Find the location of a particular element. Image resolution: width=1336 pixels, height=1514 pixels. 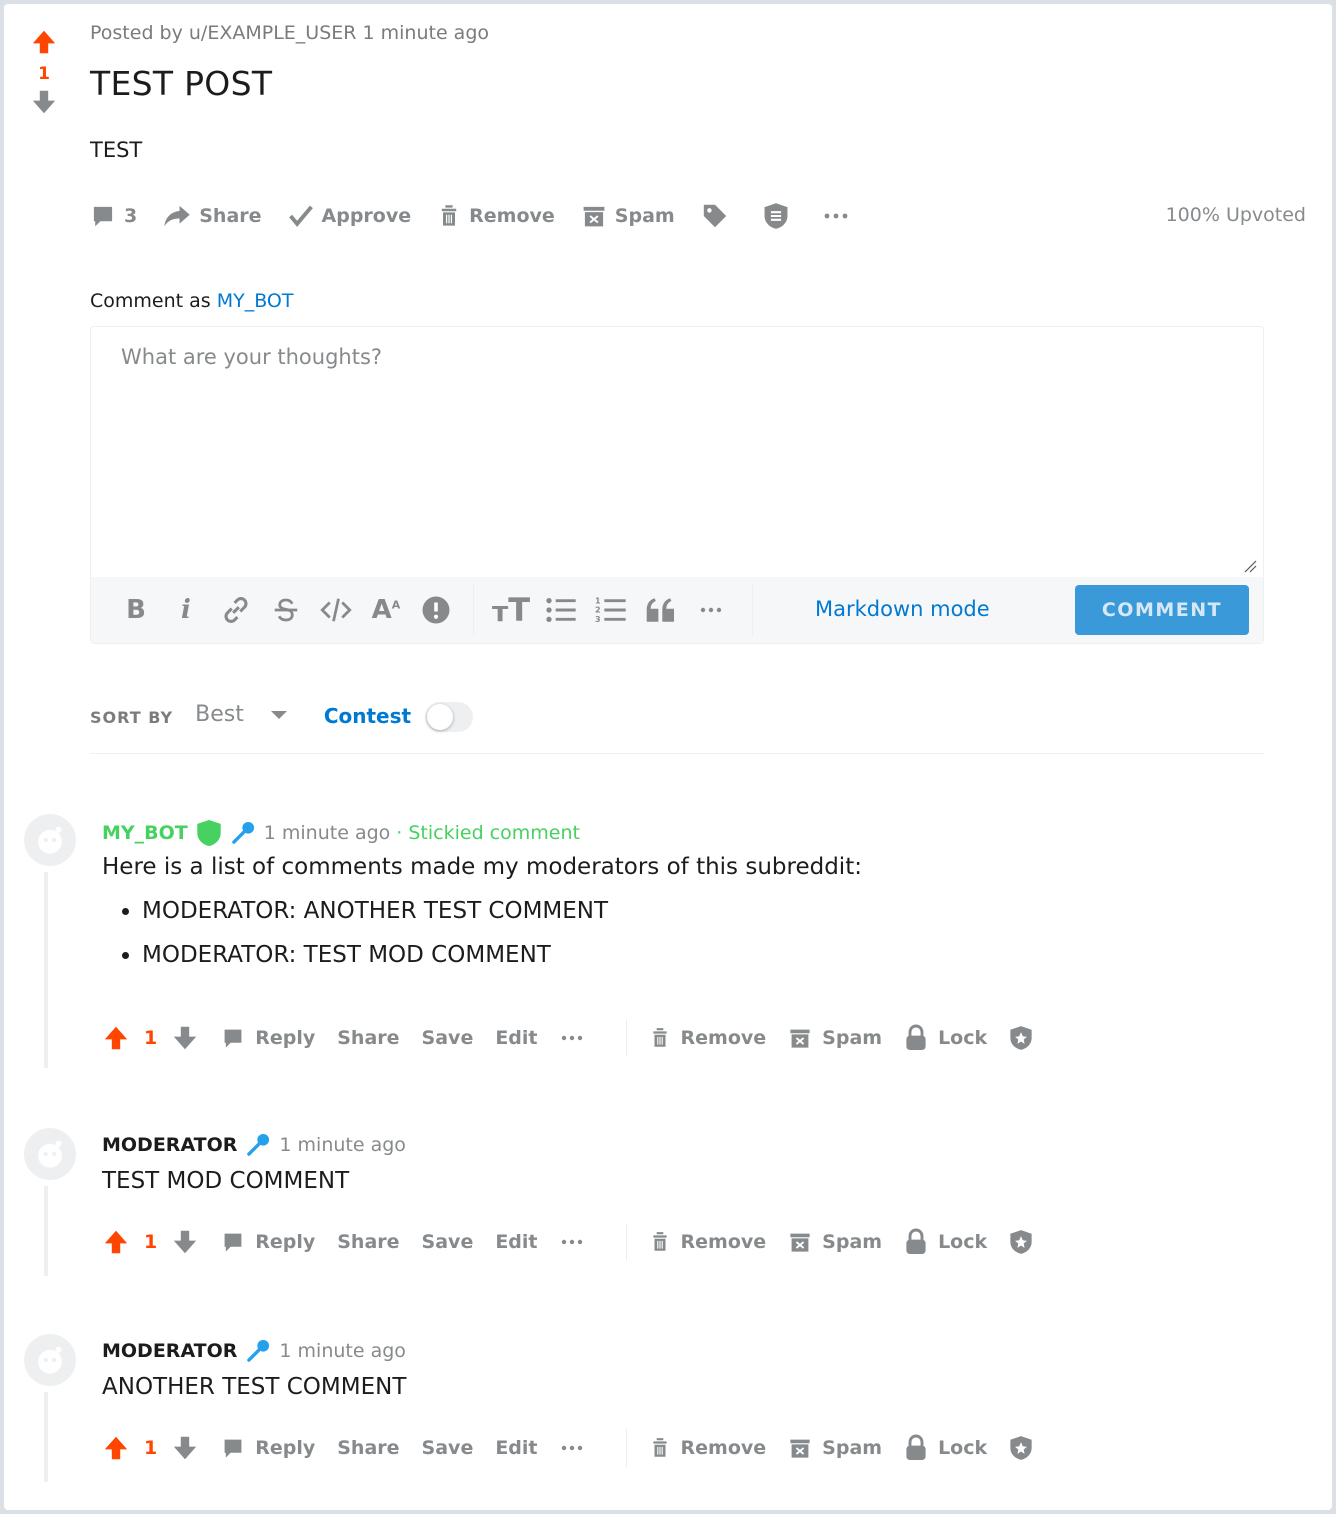

toggle-knob is located at coordinates (440, 717).